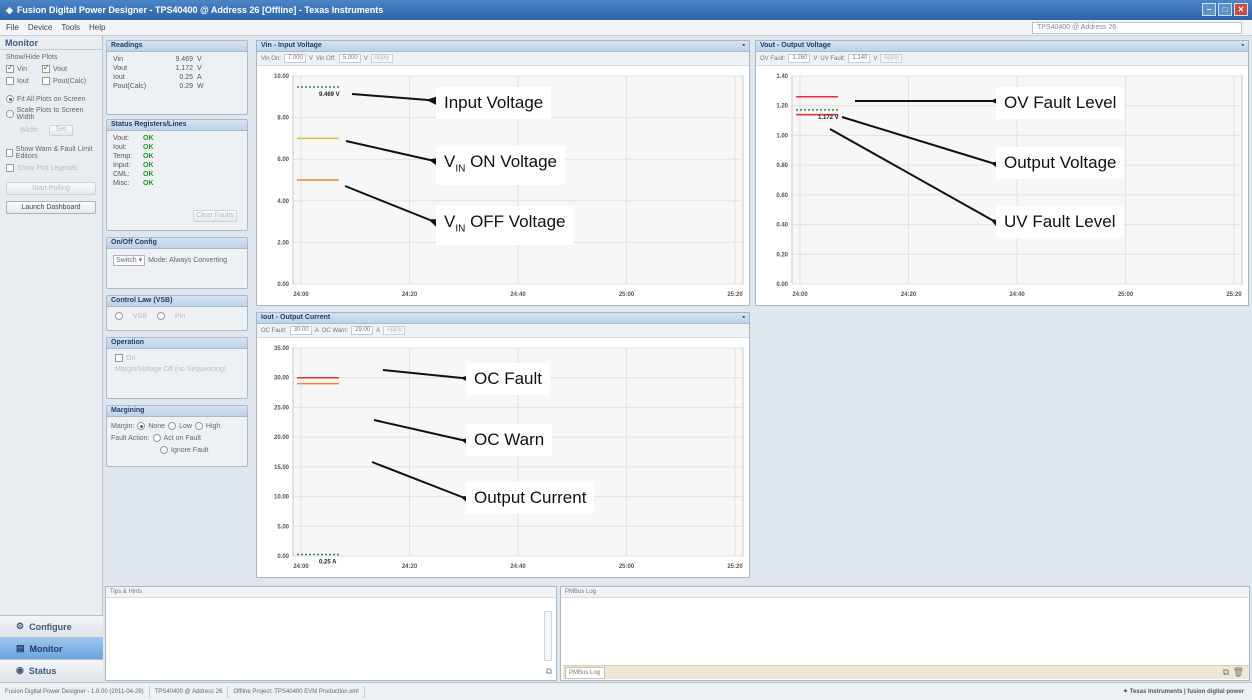  I want to click on annotation-ov-fault: OV Fault Level, so click(1060, 103).